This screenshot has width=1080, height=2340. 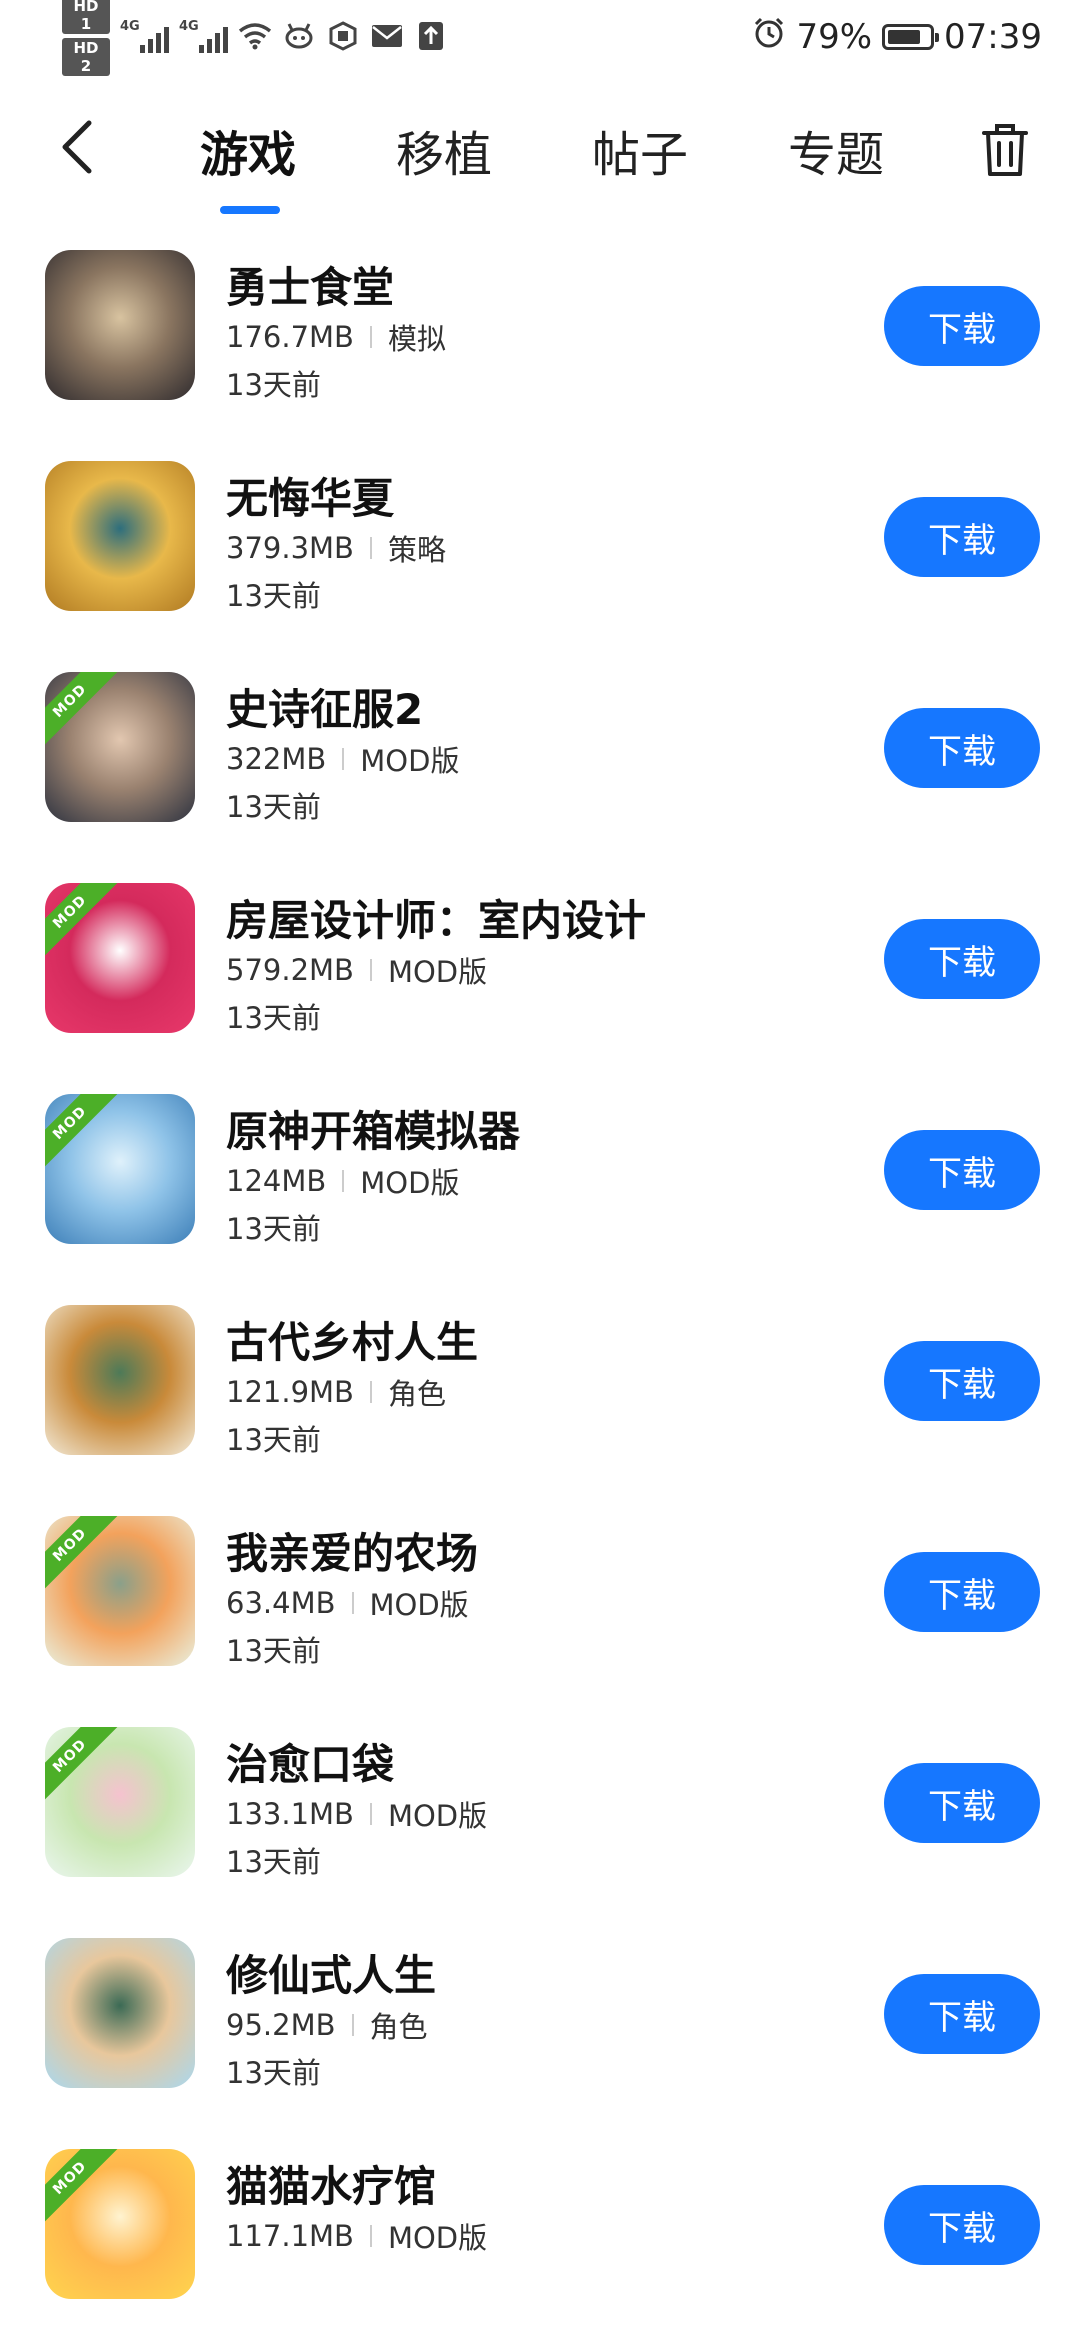 I want to click on shield-hand-icon, so click(x=343, y=36).